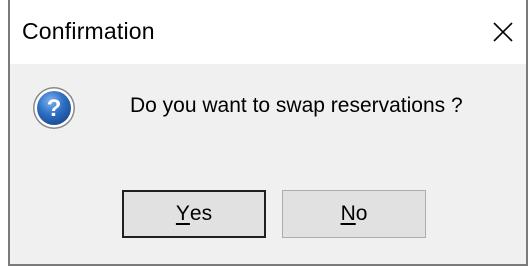  I want to click on yes-button: Yes, so click(194, 214).